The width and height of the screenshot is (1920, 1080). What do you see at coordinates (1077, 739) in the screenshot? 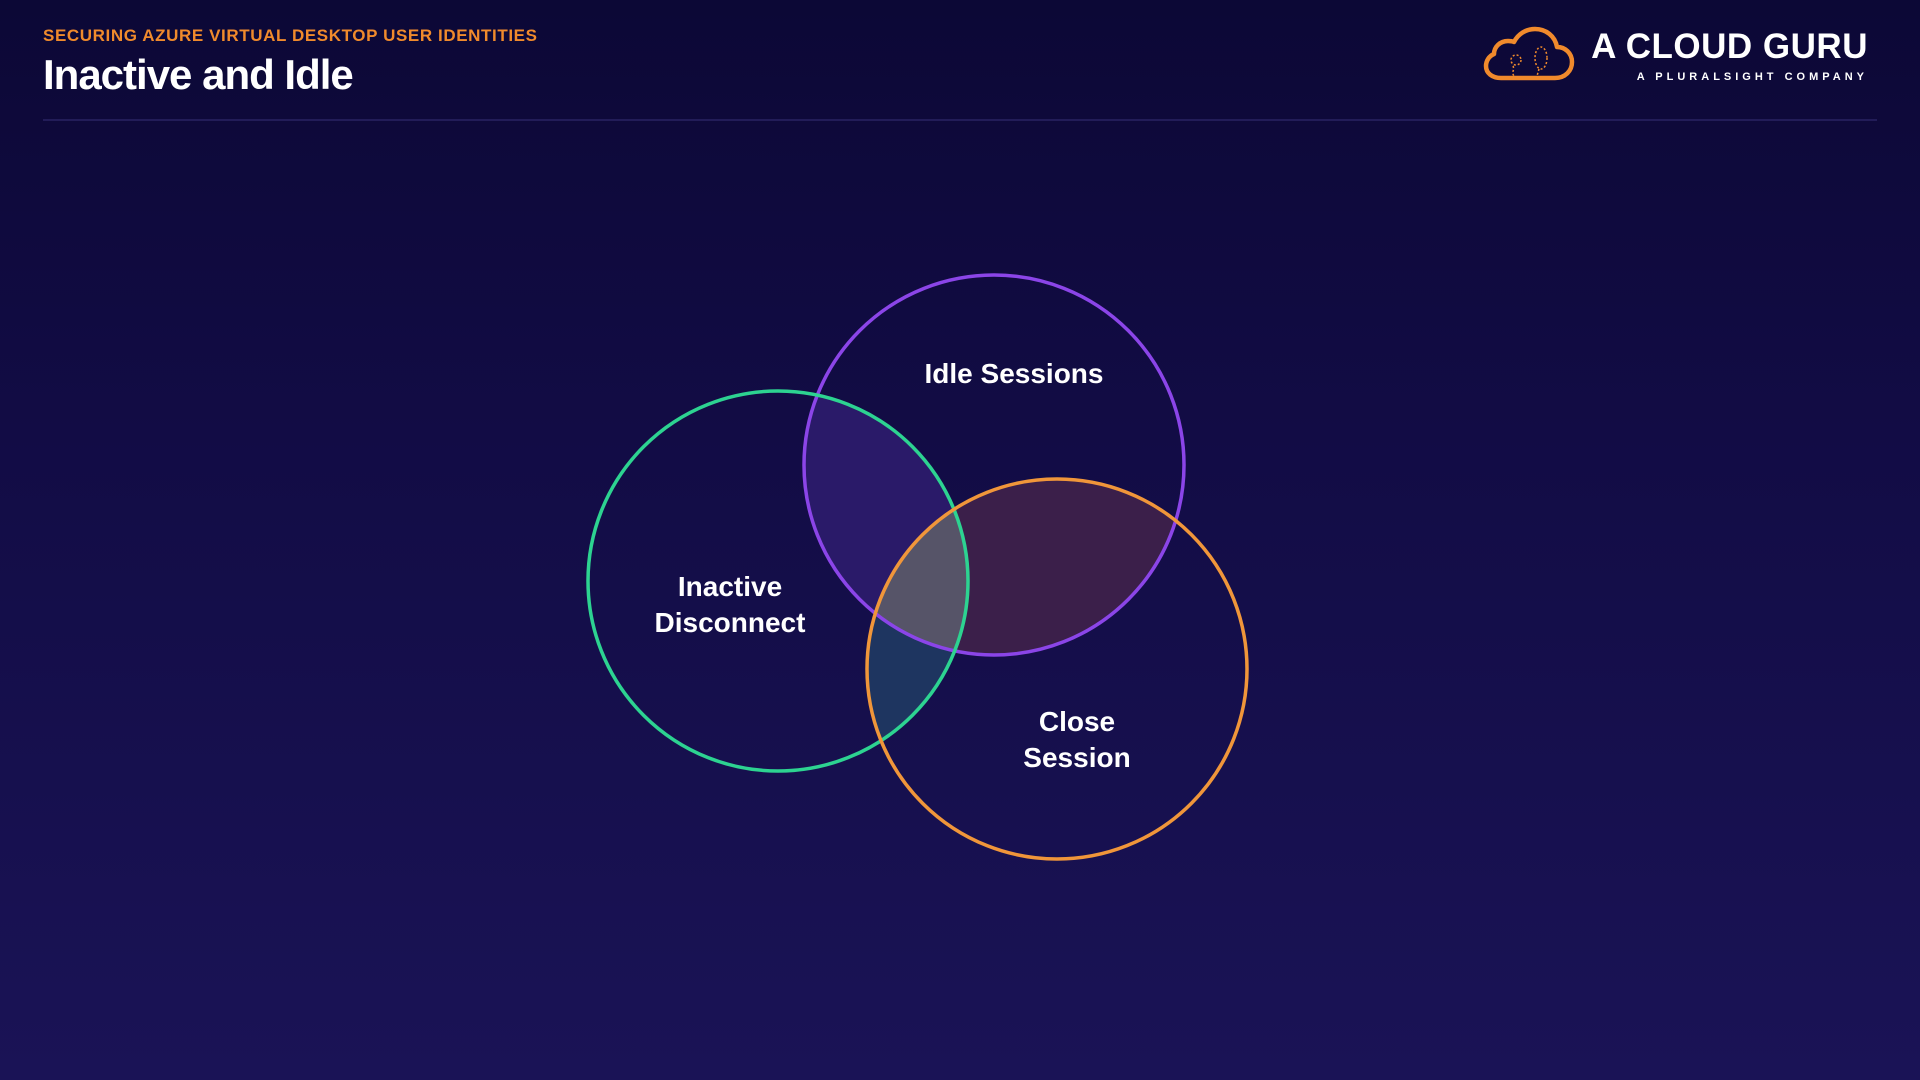
I see `label-close-session: Close Session` at bounding box center [1077, 739].